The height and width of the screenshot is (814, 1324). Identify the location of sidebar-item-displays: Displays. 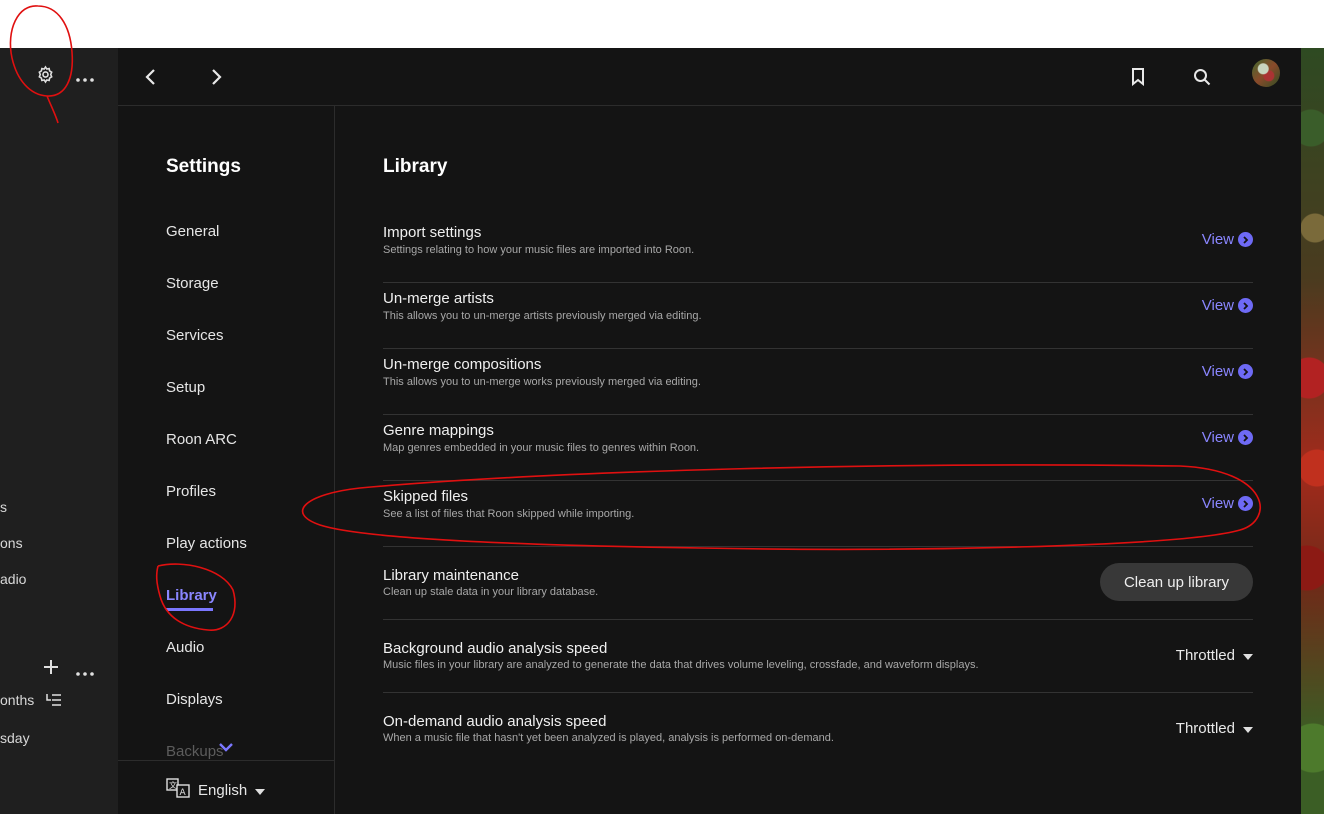
(194, 699).